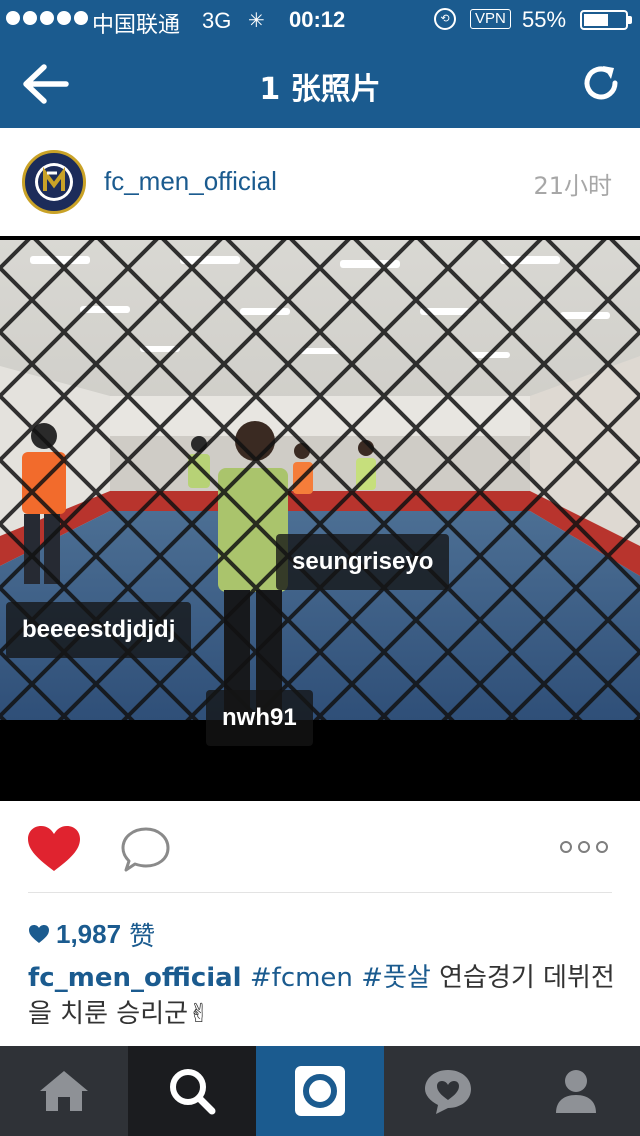 The image size is (640, 1136). I want to click on refresh-button, so click(601, 83).